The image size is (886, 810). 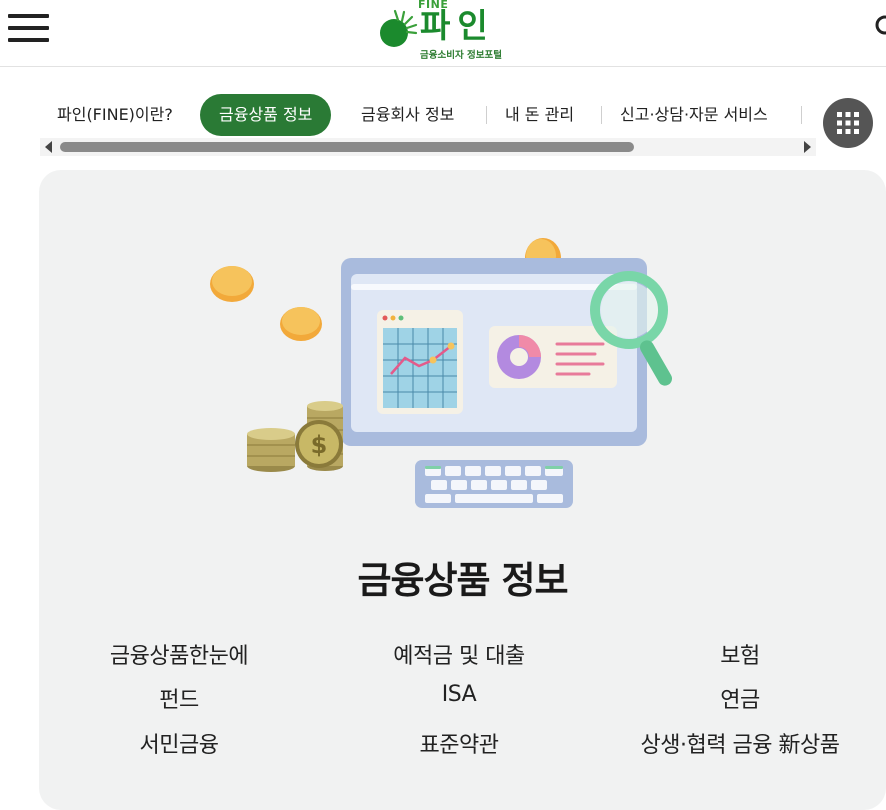 I want to click on link-pension: 연금, so click(x=740, y=698).